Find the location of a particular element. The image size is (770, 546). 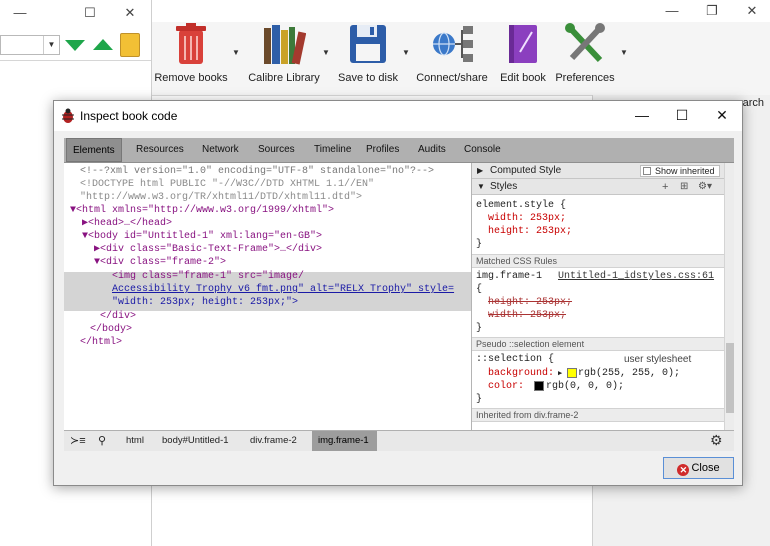

calibre-library-button: Calibre Library is located at coordinates (284, 57).